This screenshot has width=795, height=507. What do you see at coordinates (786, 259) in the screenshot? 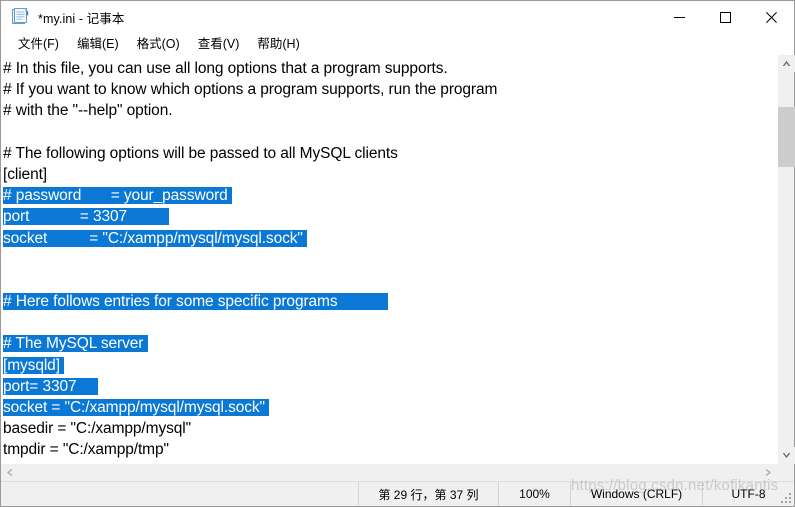
I see `vertical-scrollbar` at bounding box center [786, 259].